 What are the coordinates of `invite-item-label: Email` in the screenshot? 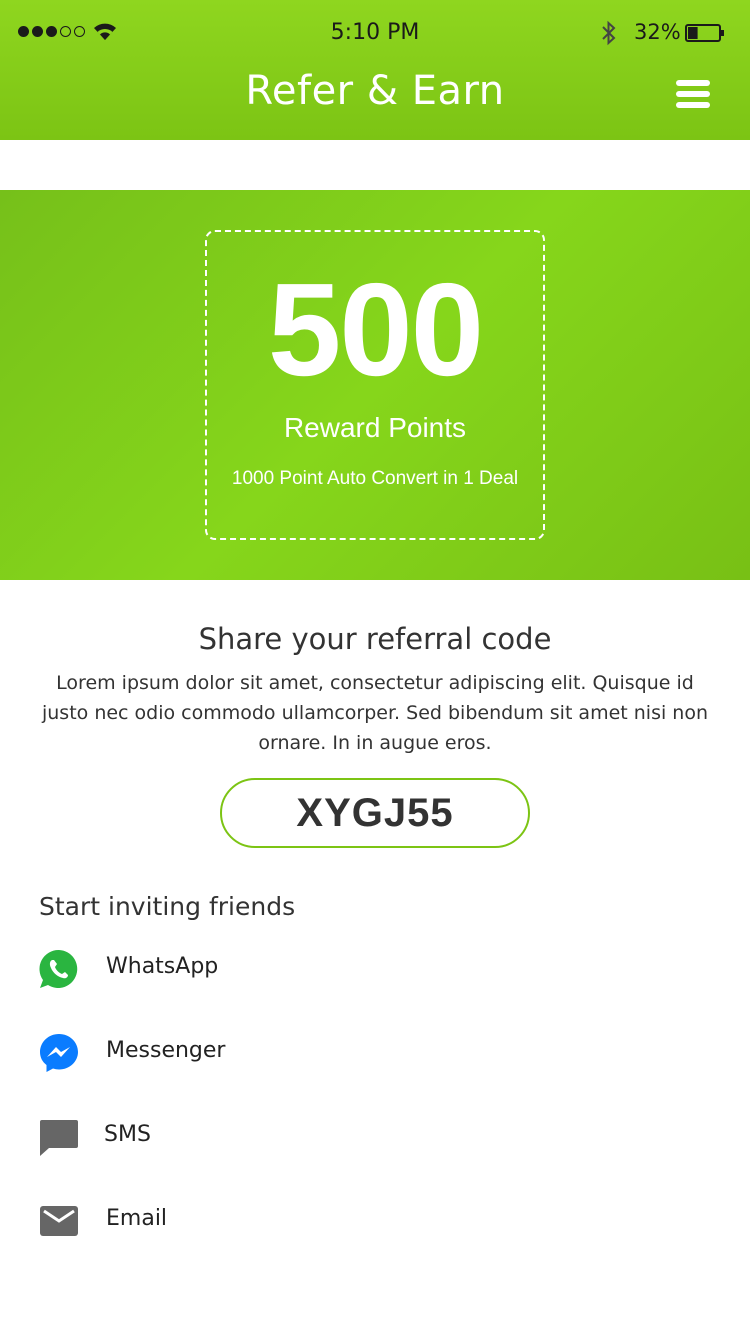 It's located at (137, 1218).